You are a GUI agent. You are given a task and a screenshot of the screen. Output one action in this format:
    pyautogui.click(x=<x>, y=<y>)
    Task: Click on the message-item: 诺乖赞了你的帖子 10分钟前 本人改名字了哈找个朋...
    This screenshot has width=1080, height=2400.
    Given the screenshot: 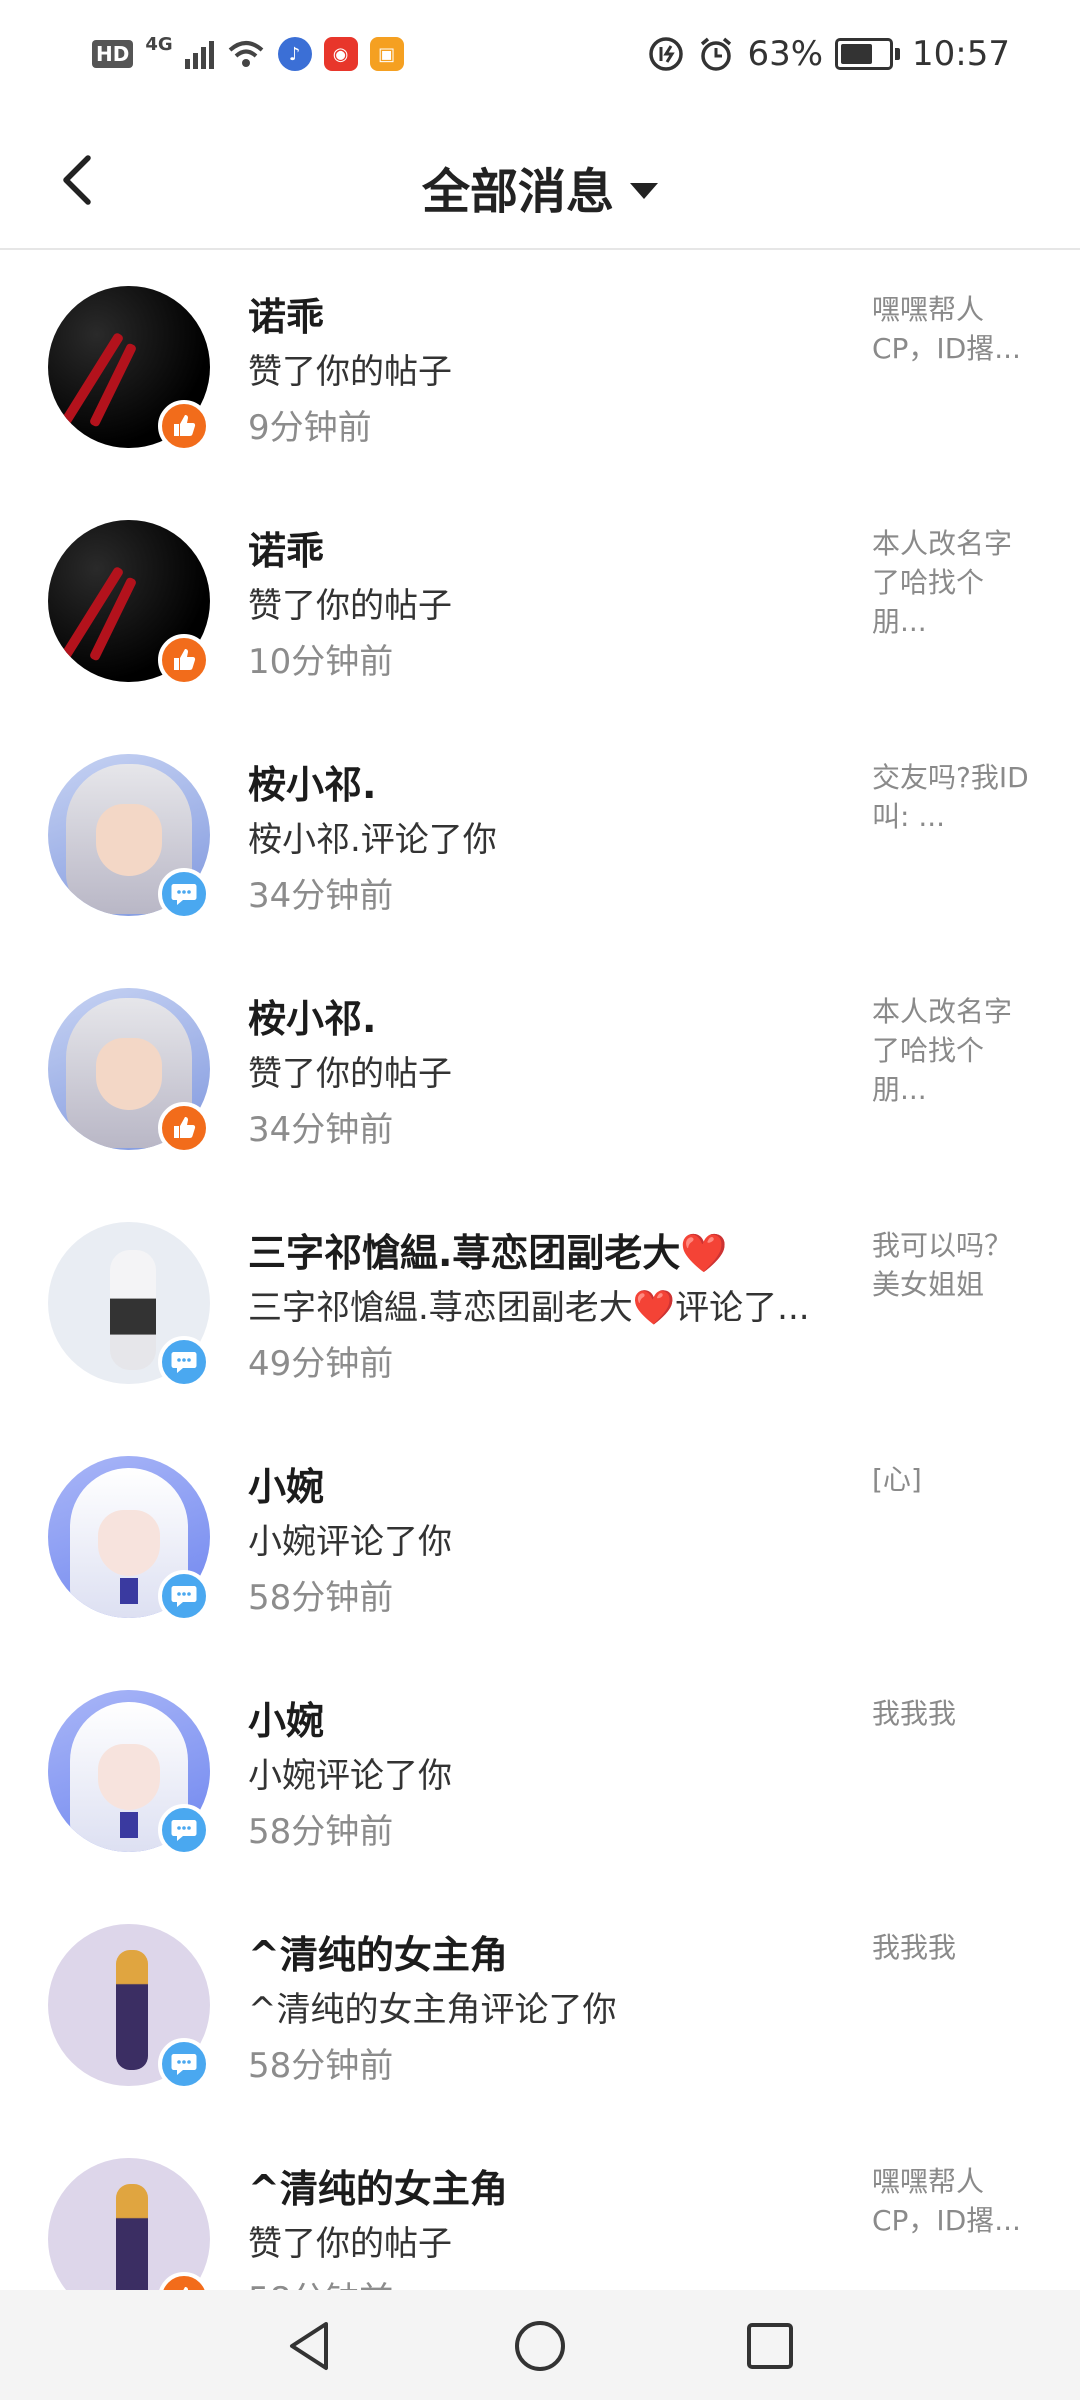 What is the action you would take?
    pyautogui.click(x=540, y=601)
    